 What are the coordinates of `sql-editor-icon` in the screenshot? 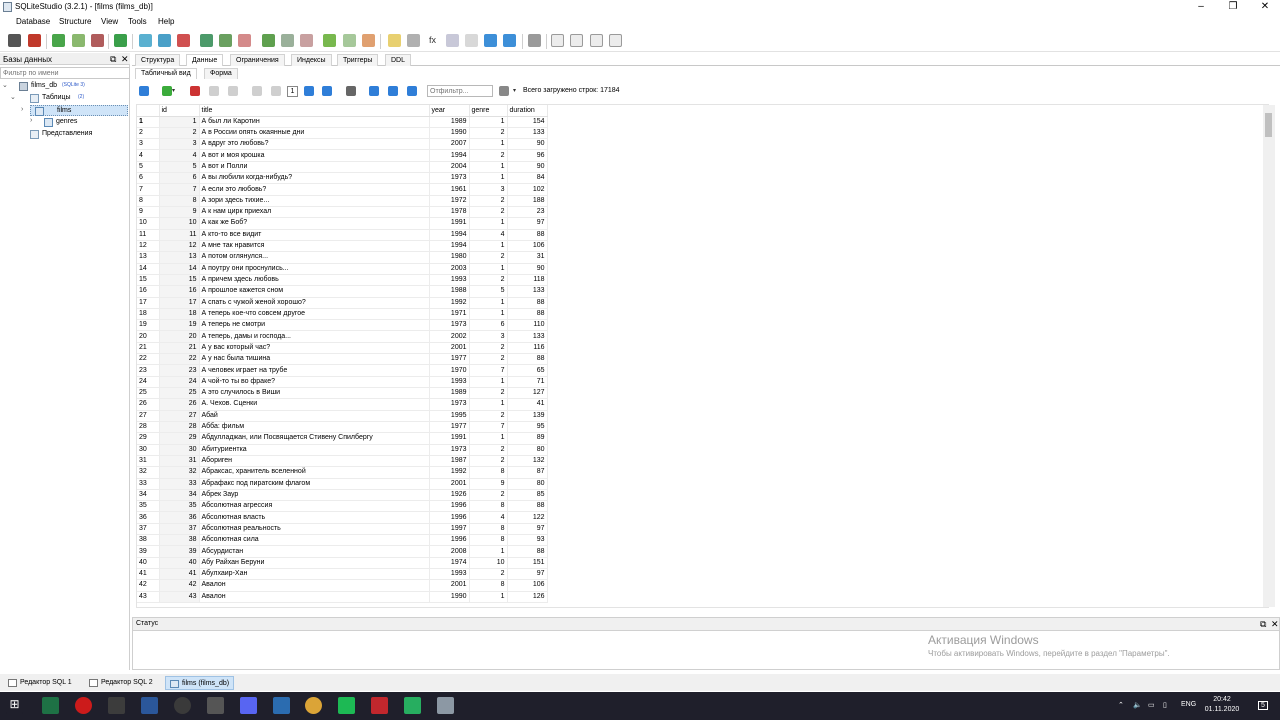 It's located at (394, 40).